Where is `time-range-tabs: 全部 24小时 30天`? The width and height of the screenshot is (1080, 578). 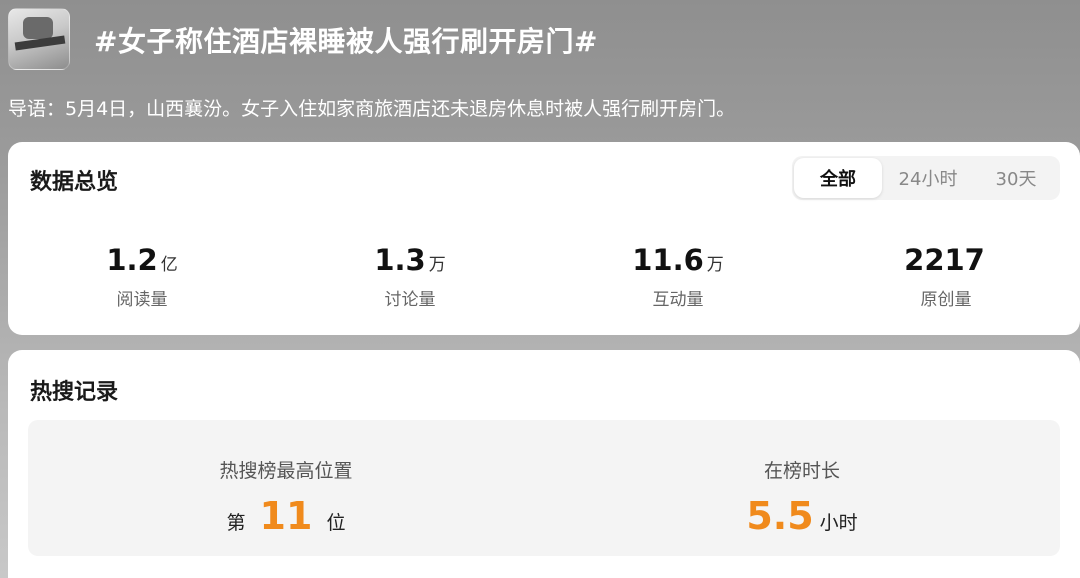
time-range-tabs: 全部 24小时 30天 is located at coordinates (926, 178).